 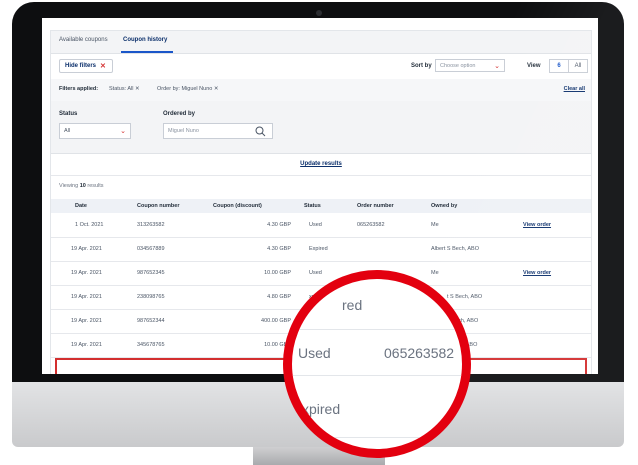 What do you see at coordinates (81, 66) in the screenshot?
I see `hide-filters-label: Hide filters` at bounding box center [81, 66].